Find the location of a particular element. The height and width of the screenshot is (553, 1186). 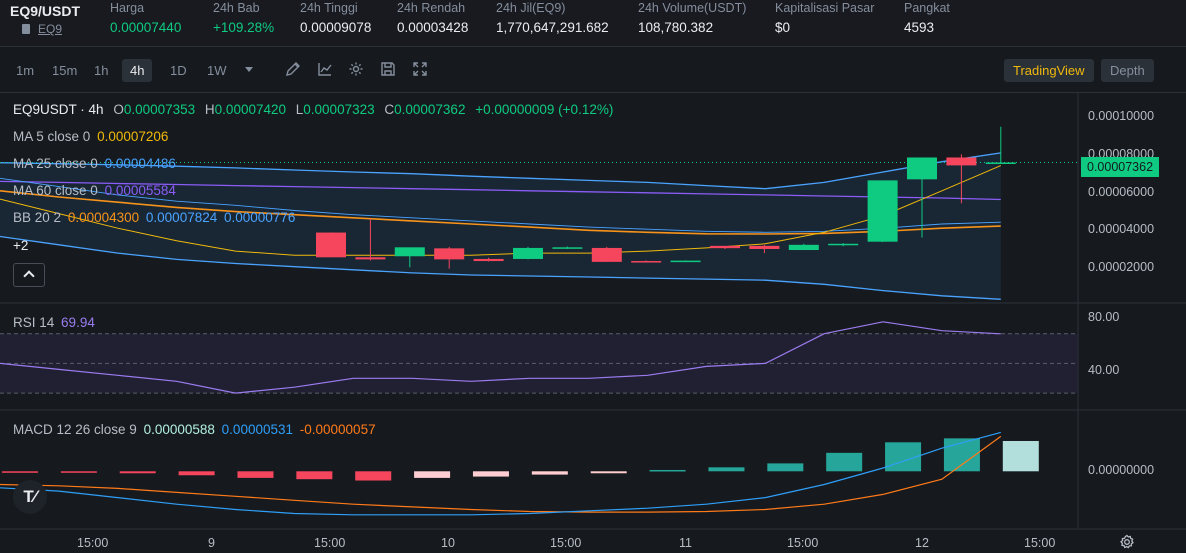

bb-lower-value: 0.00000776 is located at coordinates (260, 217).